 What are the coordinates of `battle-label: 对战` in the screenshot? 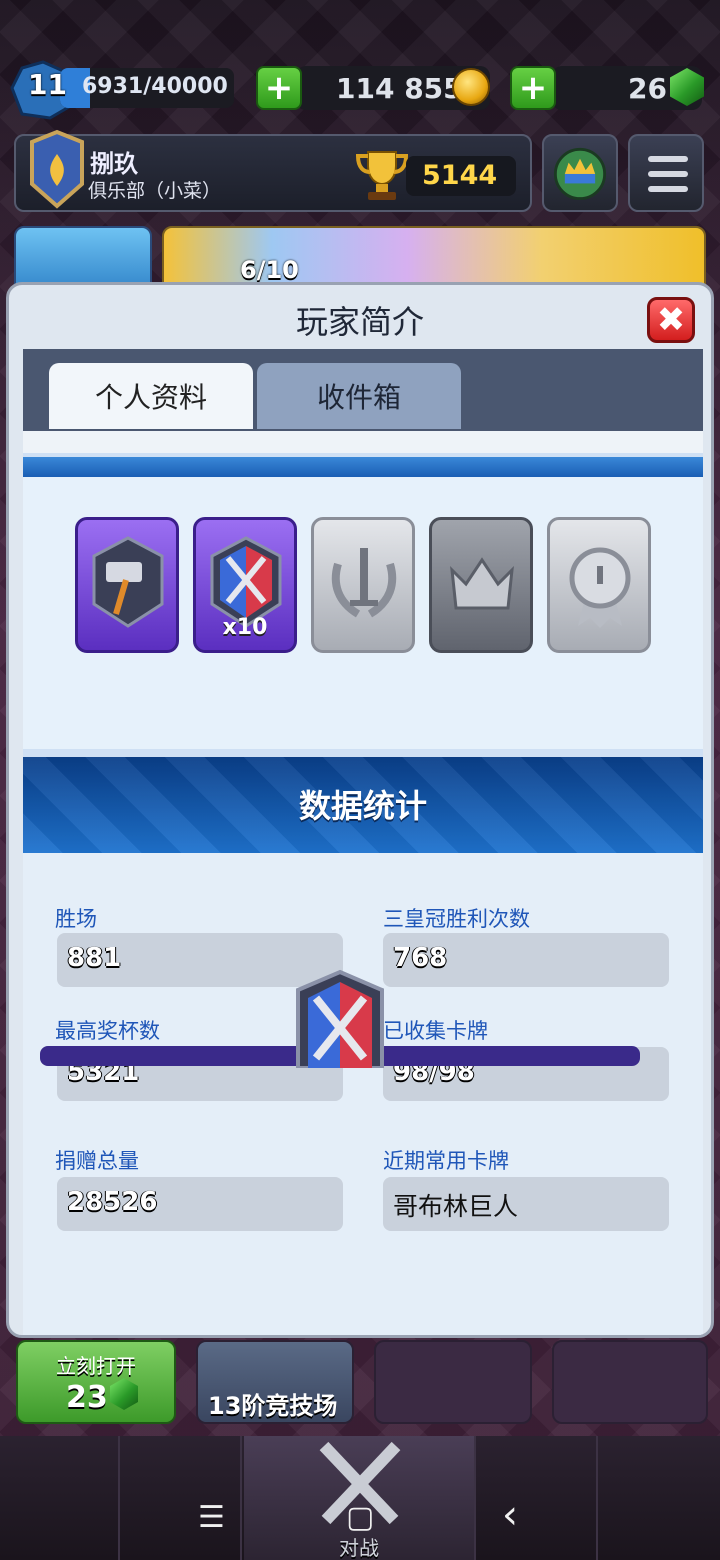 It's located at (359, 1548).